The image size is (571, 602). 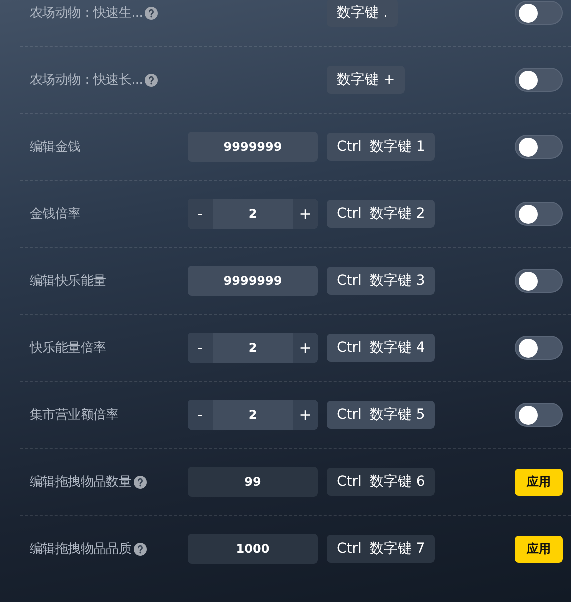 What do you see at coordinates (381, 482) in the screenshot?
I see `hotkey-badge: Ctrl 数字键 6` at bounding box center [381, 482].